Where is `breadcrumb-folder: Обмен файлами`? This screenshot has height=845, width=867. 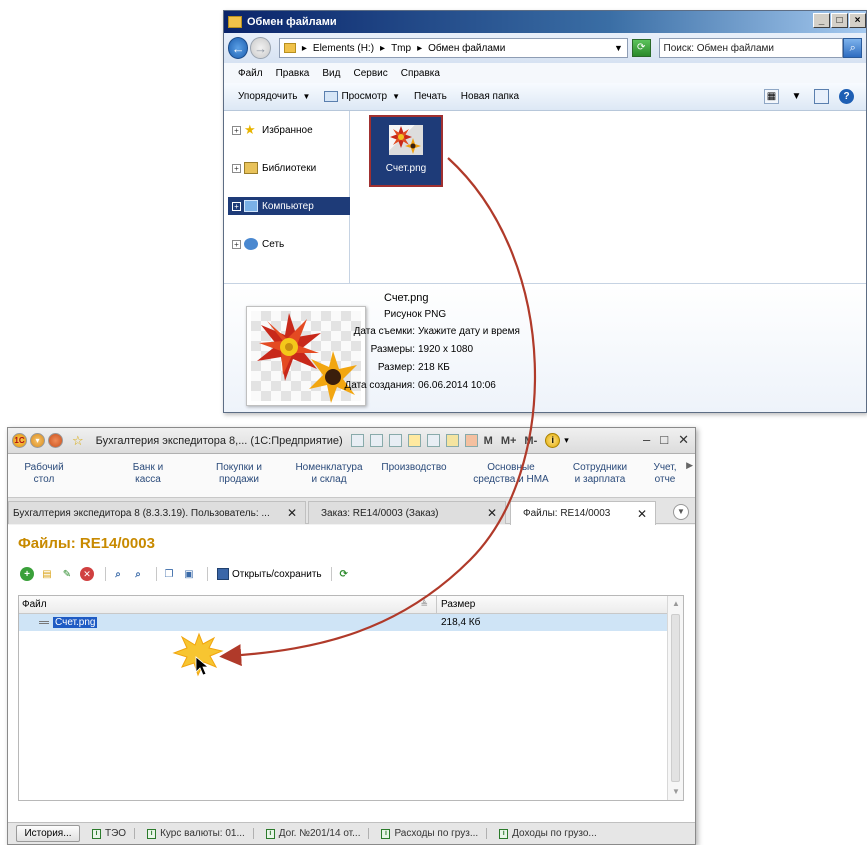 breadcrumb-folder: Обмен файлами is located at coordinates (466, 48).